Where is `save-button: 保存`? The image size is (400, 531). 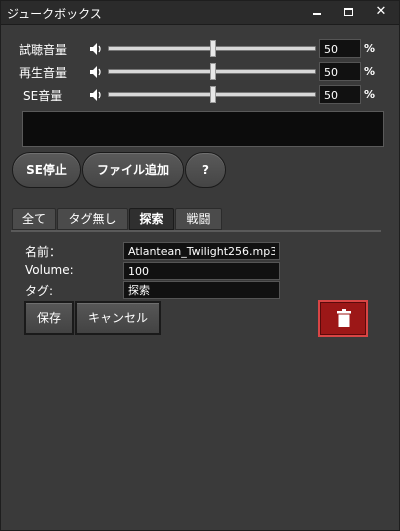
save-button: 保存 is located at coordinates (49, 318).